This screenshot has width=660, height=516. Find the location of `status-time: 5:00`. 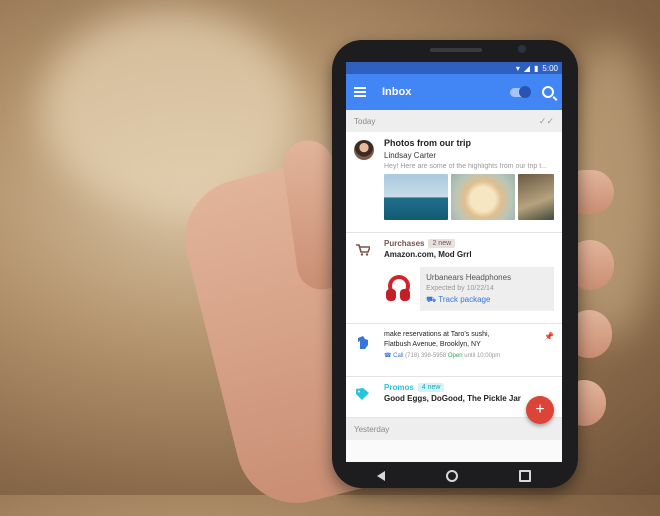

status-time: 5:00 is located at coordinates (550, 68).